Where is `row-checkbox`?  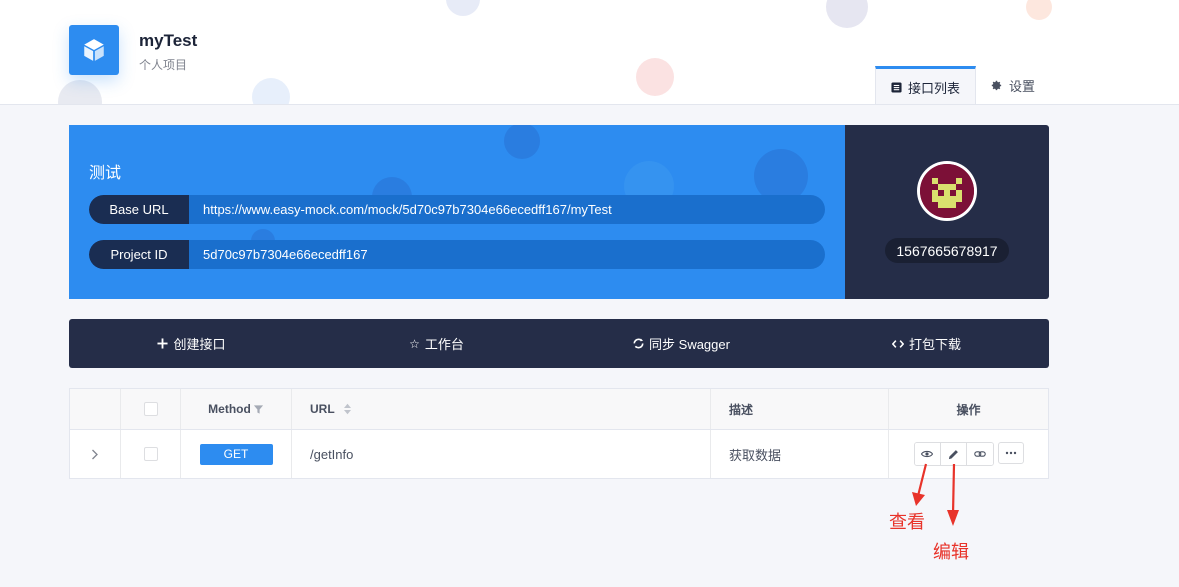 row-checkbox is located at coordinates (150, 454).